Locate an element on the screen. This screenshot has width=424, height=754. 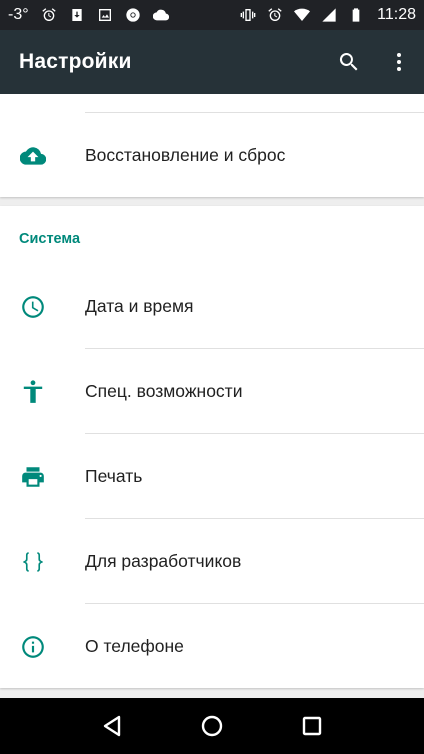
home-button is located at coordinates (212, 726).